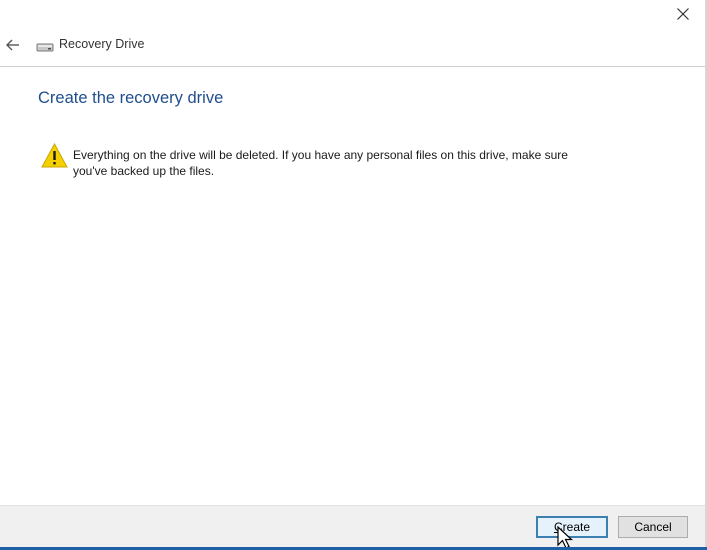 The height and width of the screenshot is (550, 707). Describe the element at coordinates (131, 98) in the screenshot. I see `page-heading: Create the recovery drive` at that location.